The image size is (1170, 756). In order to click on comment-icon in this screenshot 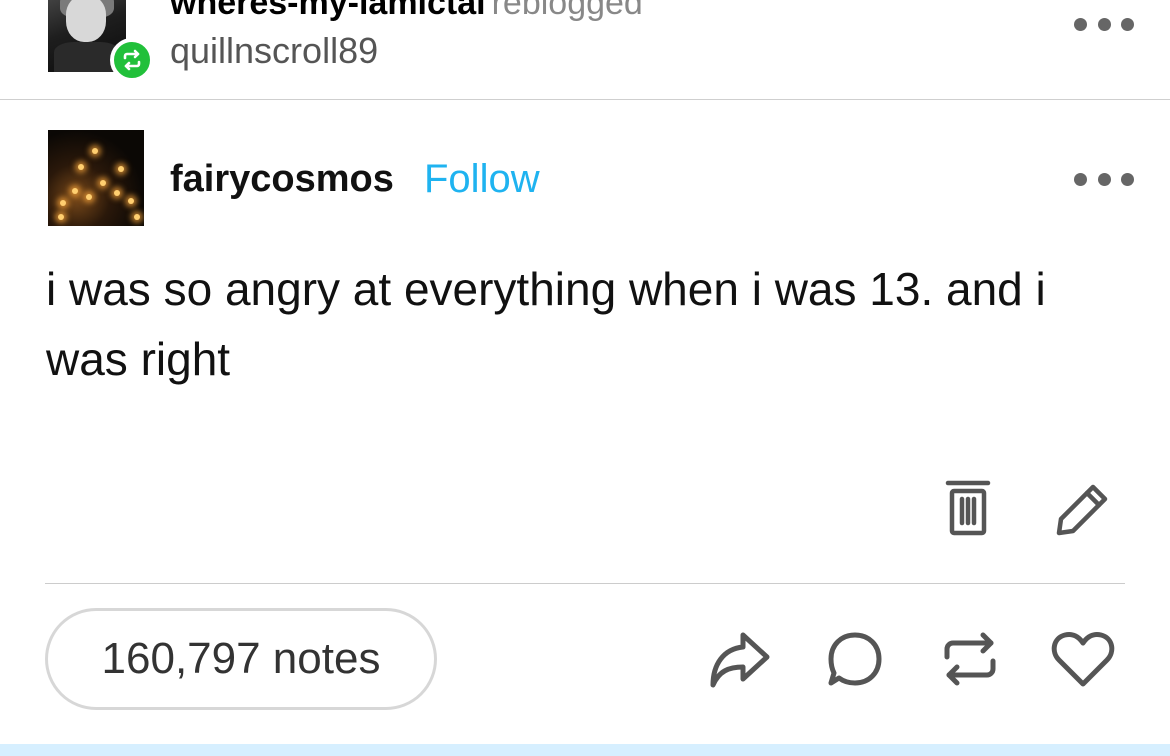, I will do `click(855, 659)`.